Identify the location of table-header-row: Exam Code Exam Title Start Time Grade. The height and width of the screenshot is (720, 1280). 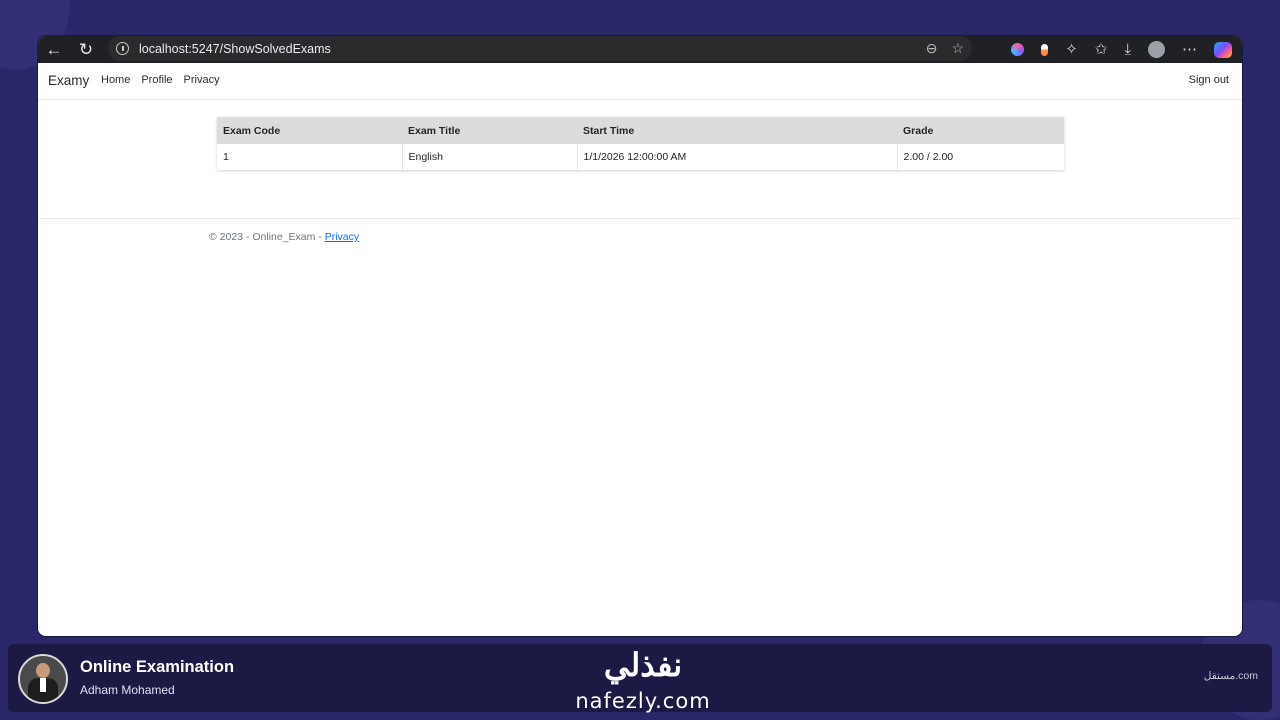
(640, 130).